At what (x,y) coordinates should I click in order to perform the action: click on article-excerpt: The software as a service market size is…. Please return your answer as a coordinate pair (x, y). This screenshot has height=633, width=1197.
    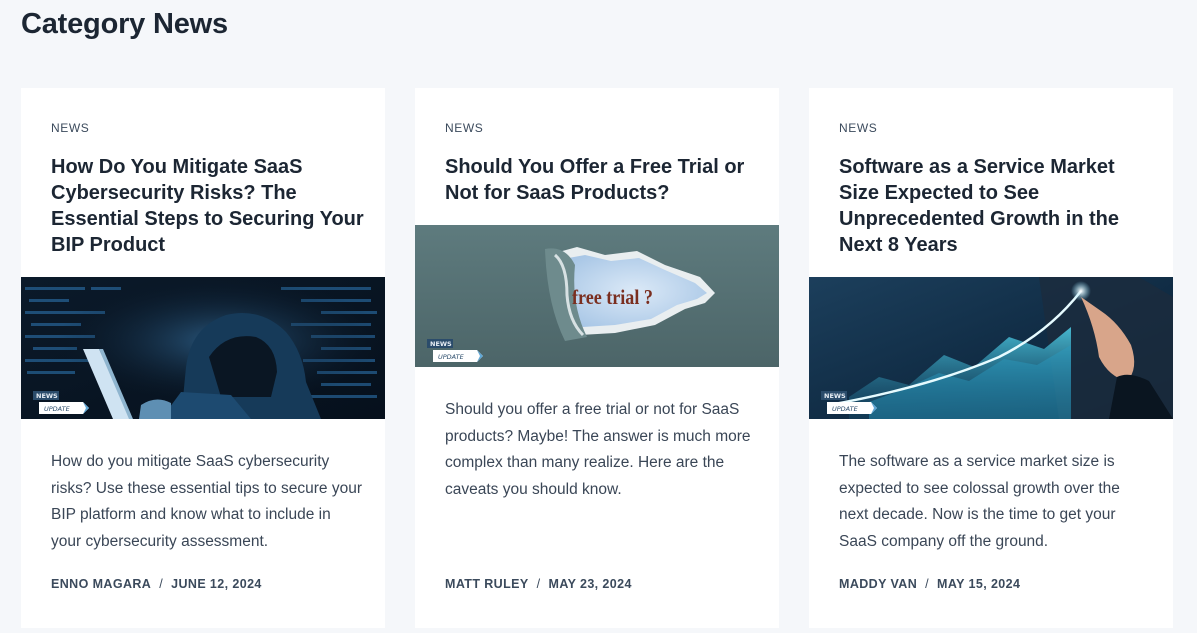
    Looking at the image, I should click on (979, 501).